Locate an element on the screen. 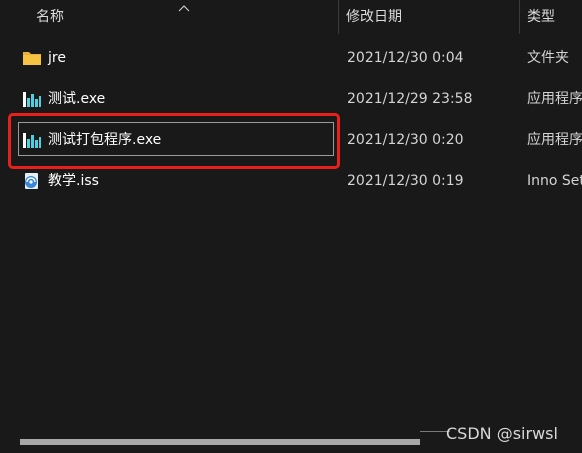 The image size is (582, 453). column-header-name: 名称 is located at coordinates (50, 17).